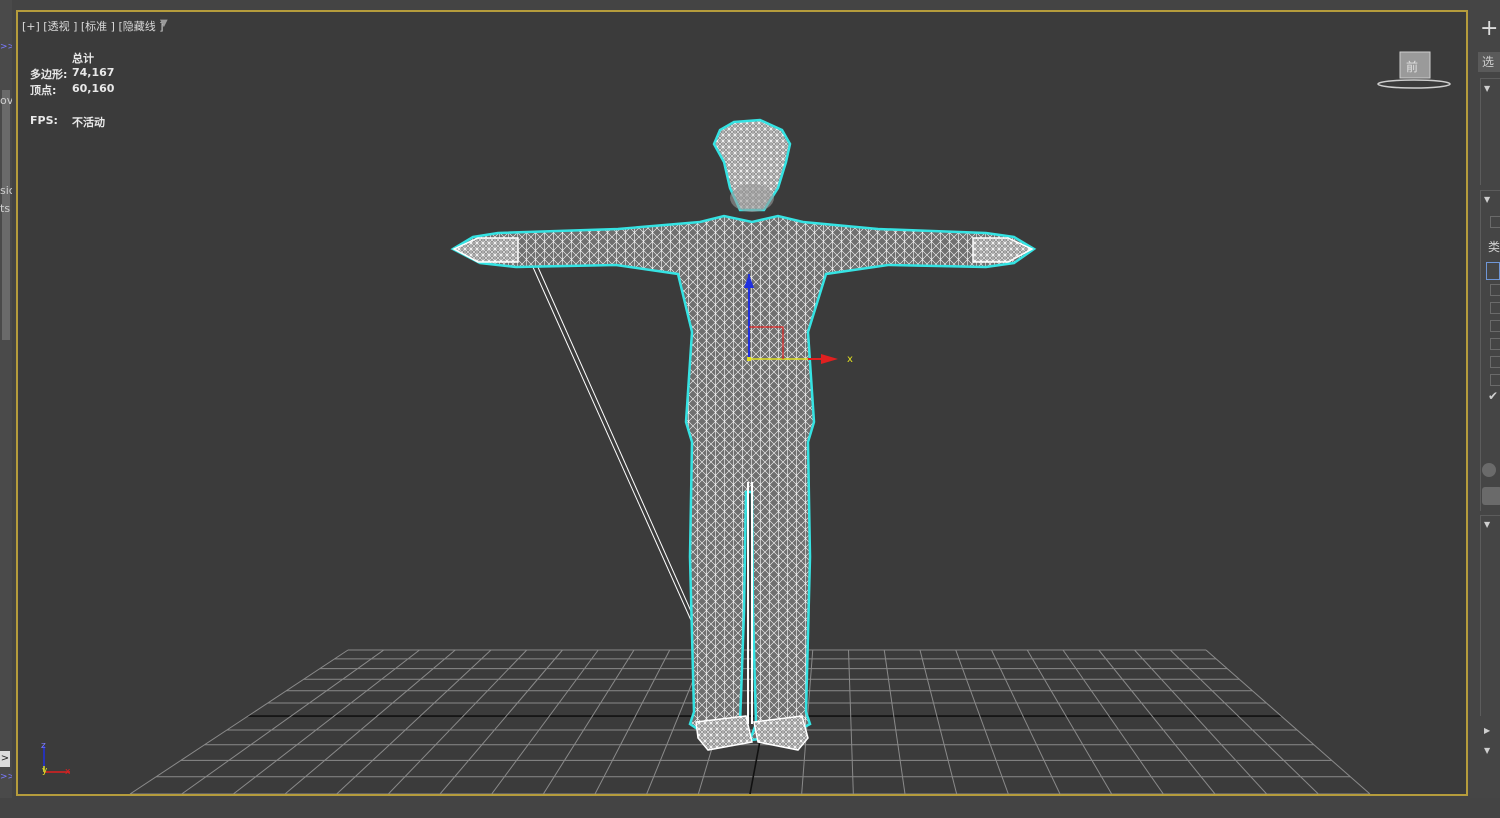 Image resolution: width=1500 pixels, height=818 pixels. I want to click on plus-icon: +, so click(1489, 29).